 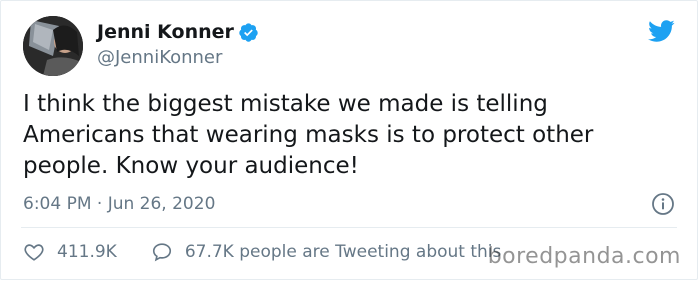 What do you see at coordinates (663, 204) in the screenshot?
I see `info-icon` at bounding box center [663, 204].